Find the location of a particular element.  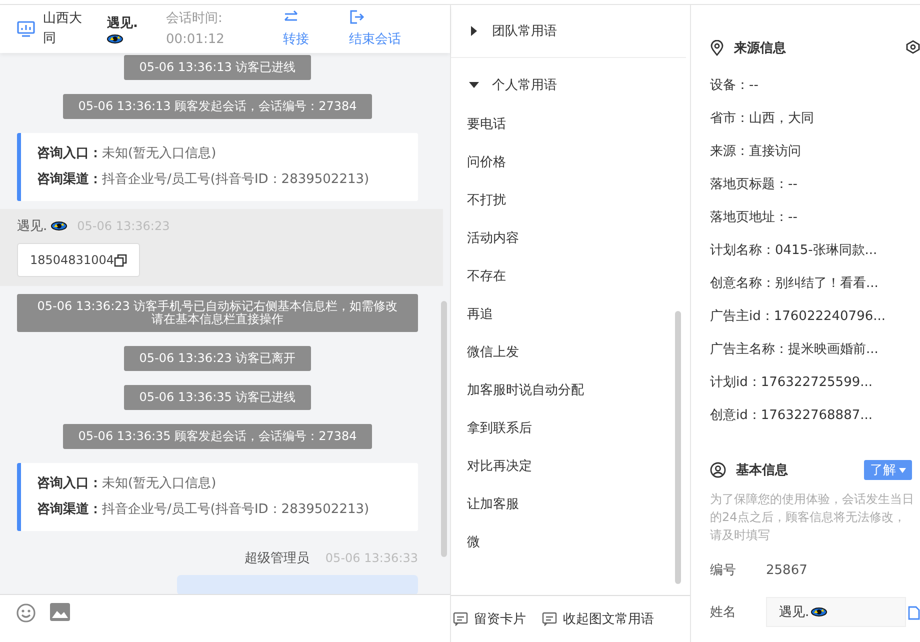

exit-icon is located at coordinates (357, 17).